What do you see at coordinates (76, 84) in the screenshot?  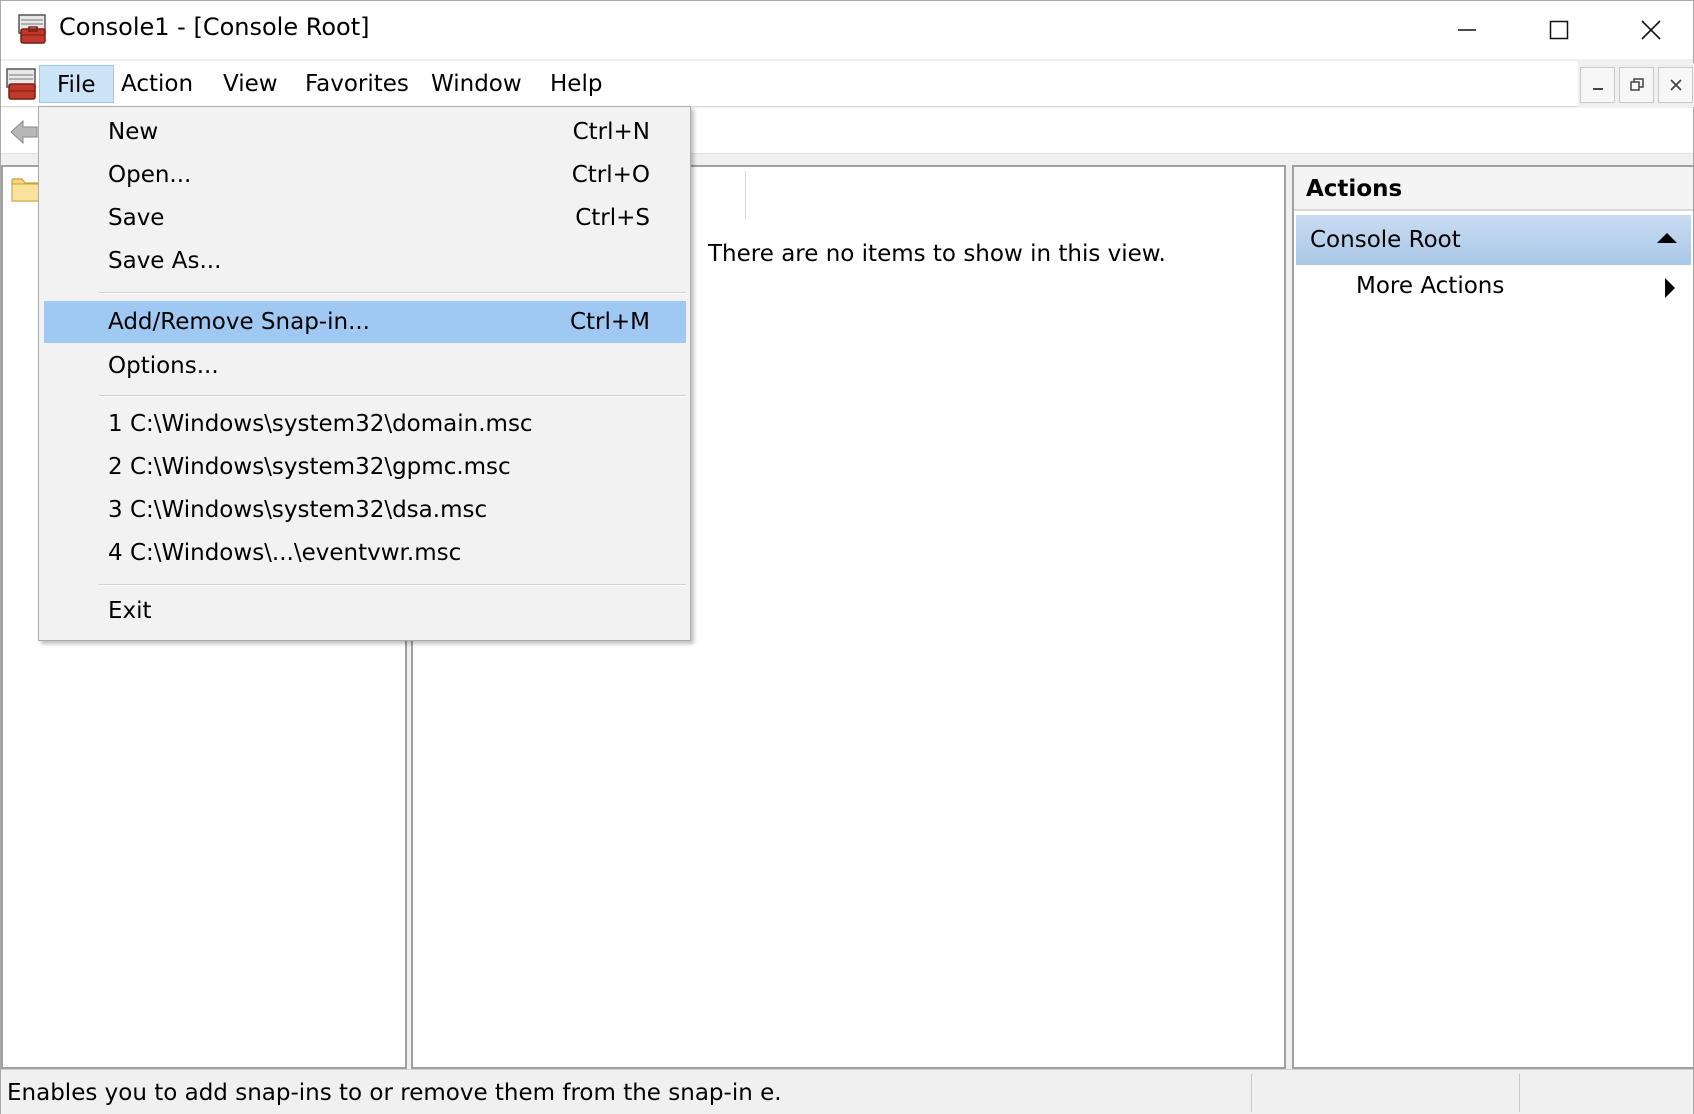 I see `menu-file: File` at bounding box center [76, 84].